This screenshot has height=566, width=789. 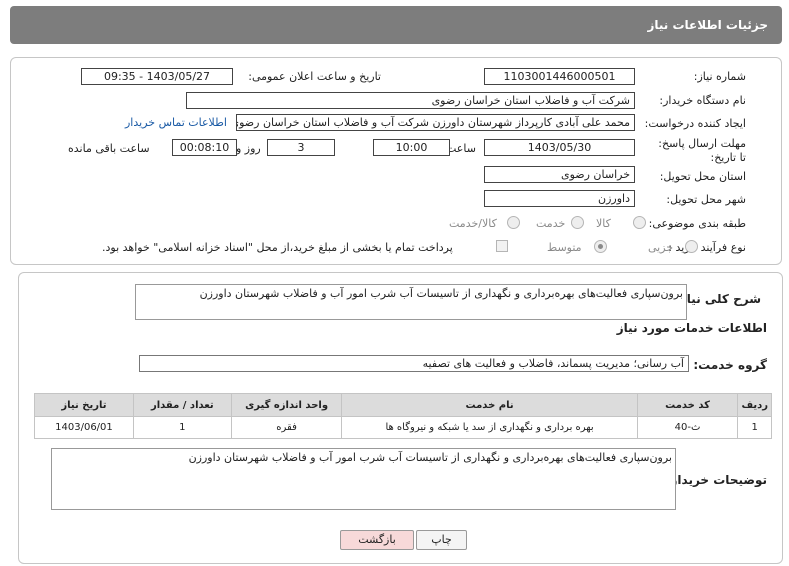 I want to click on print-button: چاپ, so click(x=441, y=540).